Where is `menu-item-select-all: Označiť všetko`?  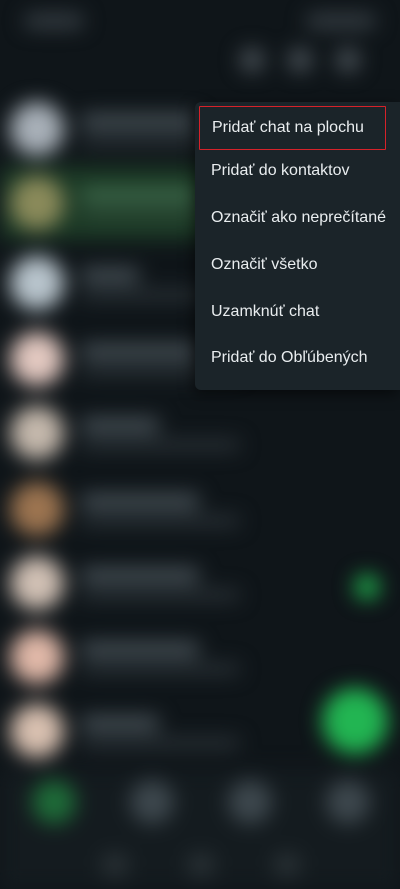 menu-item-select-all: Označiť všetko is located at coordinates (297, 265).